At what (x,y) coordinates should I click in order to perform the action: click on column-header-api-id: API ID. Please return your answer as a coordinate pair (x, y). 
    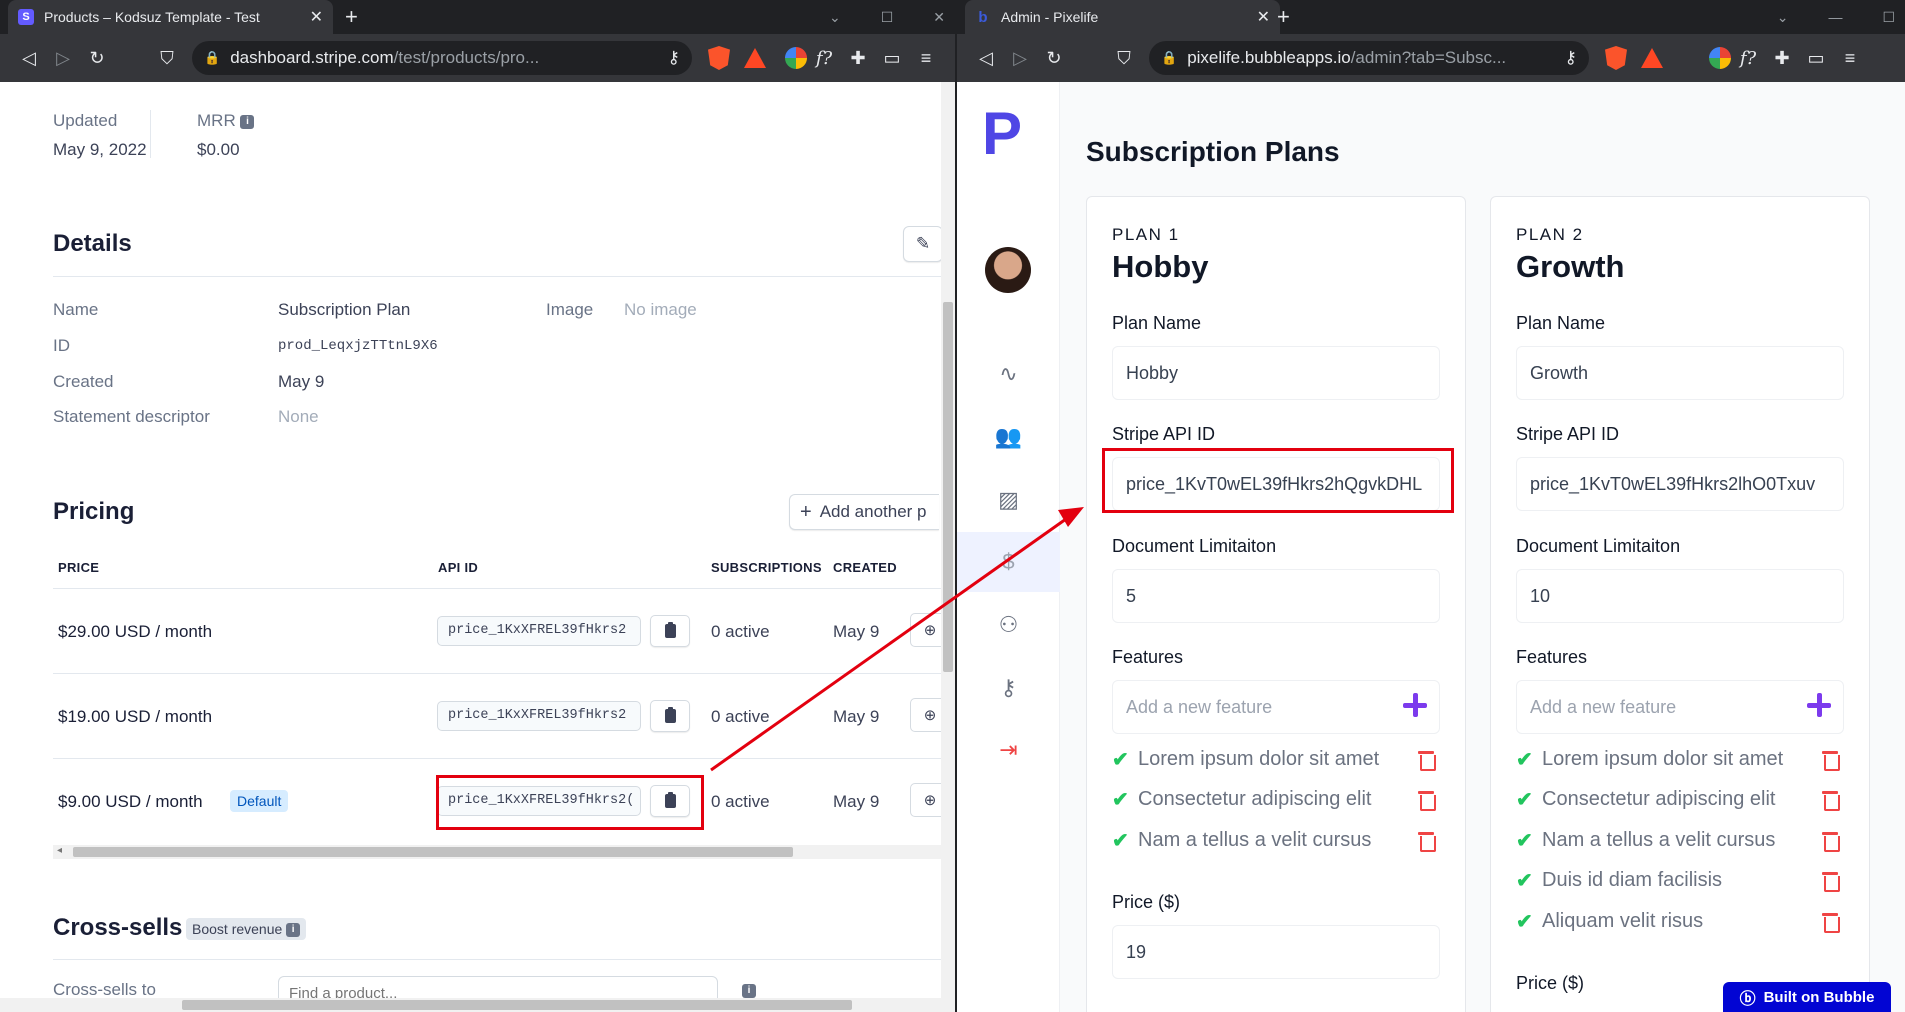
    Looking at the image, I should click on (458, 567).